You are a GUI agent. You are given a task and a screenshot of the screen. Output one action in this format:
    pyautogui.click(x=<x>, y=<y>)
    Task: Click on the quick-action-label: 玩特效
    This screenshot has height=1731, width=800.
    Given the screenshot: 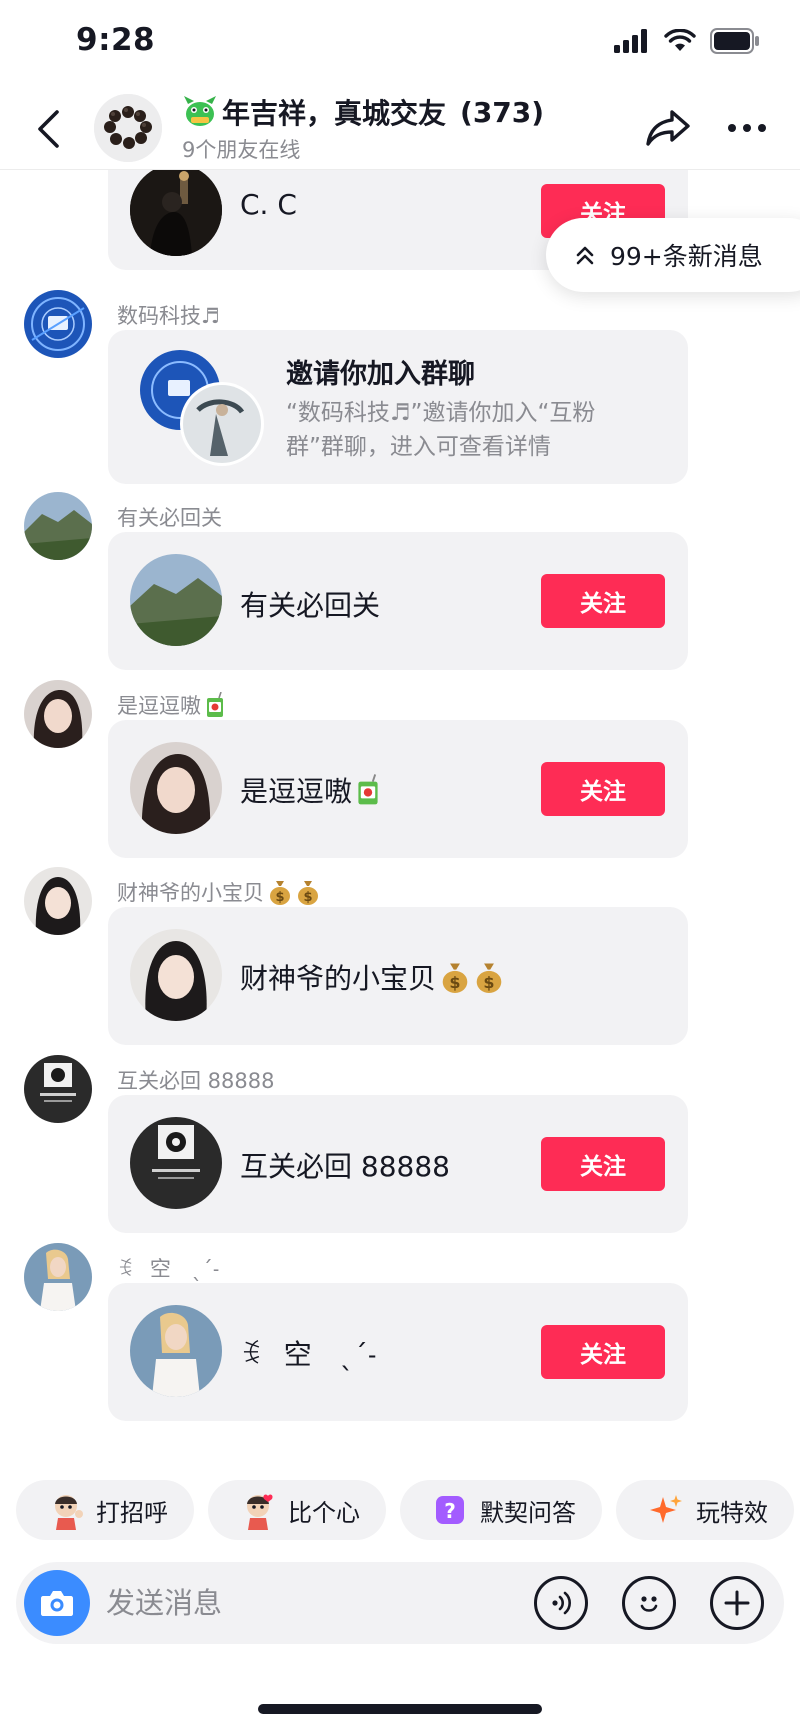 What is the action you would take?
    pyautogui.click(x=732, y=1512)
    